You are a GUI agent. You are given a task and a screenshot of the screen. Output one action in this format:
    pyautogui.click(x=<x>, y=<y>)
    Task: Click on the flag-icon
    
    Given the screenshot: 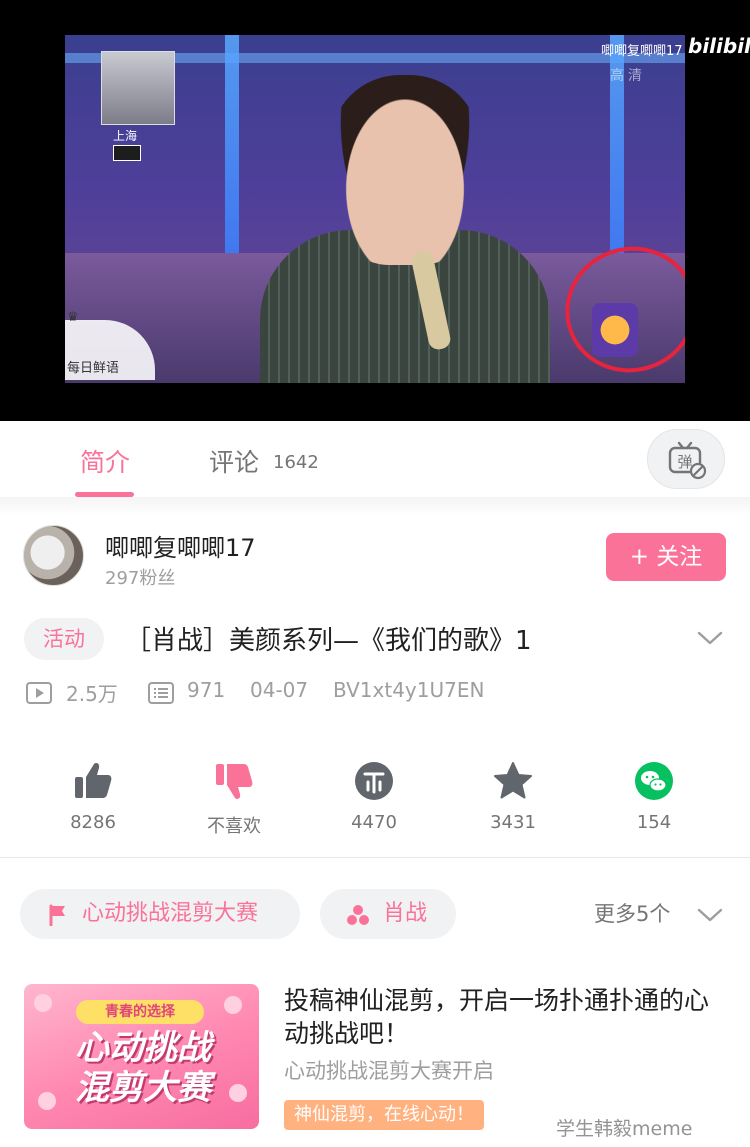 What is the action you would take?
    pyautogui.click(x=57, y=915)
    